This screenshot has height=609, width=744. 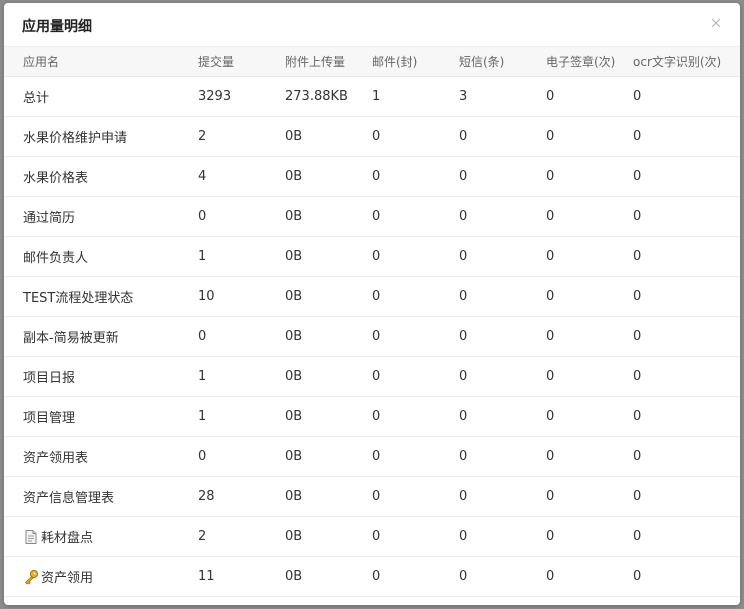 What do you see at coordinates (372, 417) in the screenshot?
I see `table-row: 项目管理 1 0B 0 0 0 0` at bounding box center [372, 417].